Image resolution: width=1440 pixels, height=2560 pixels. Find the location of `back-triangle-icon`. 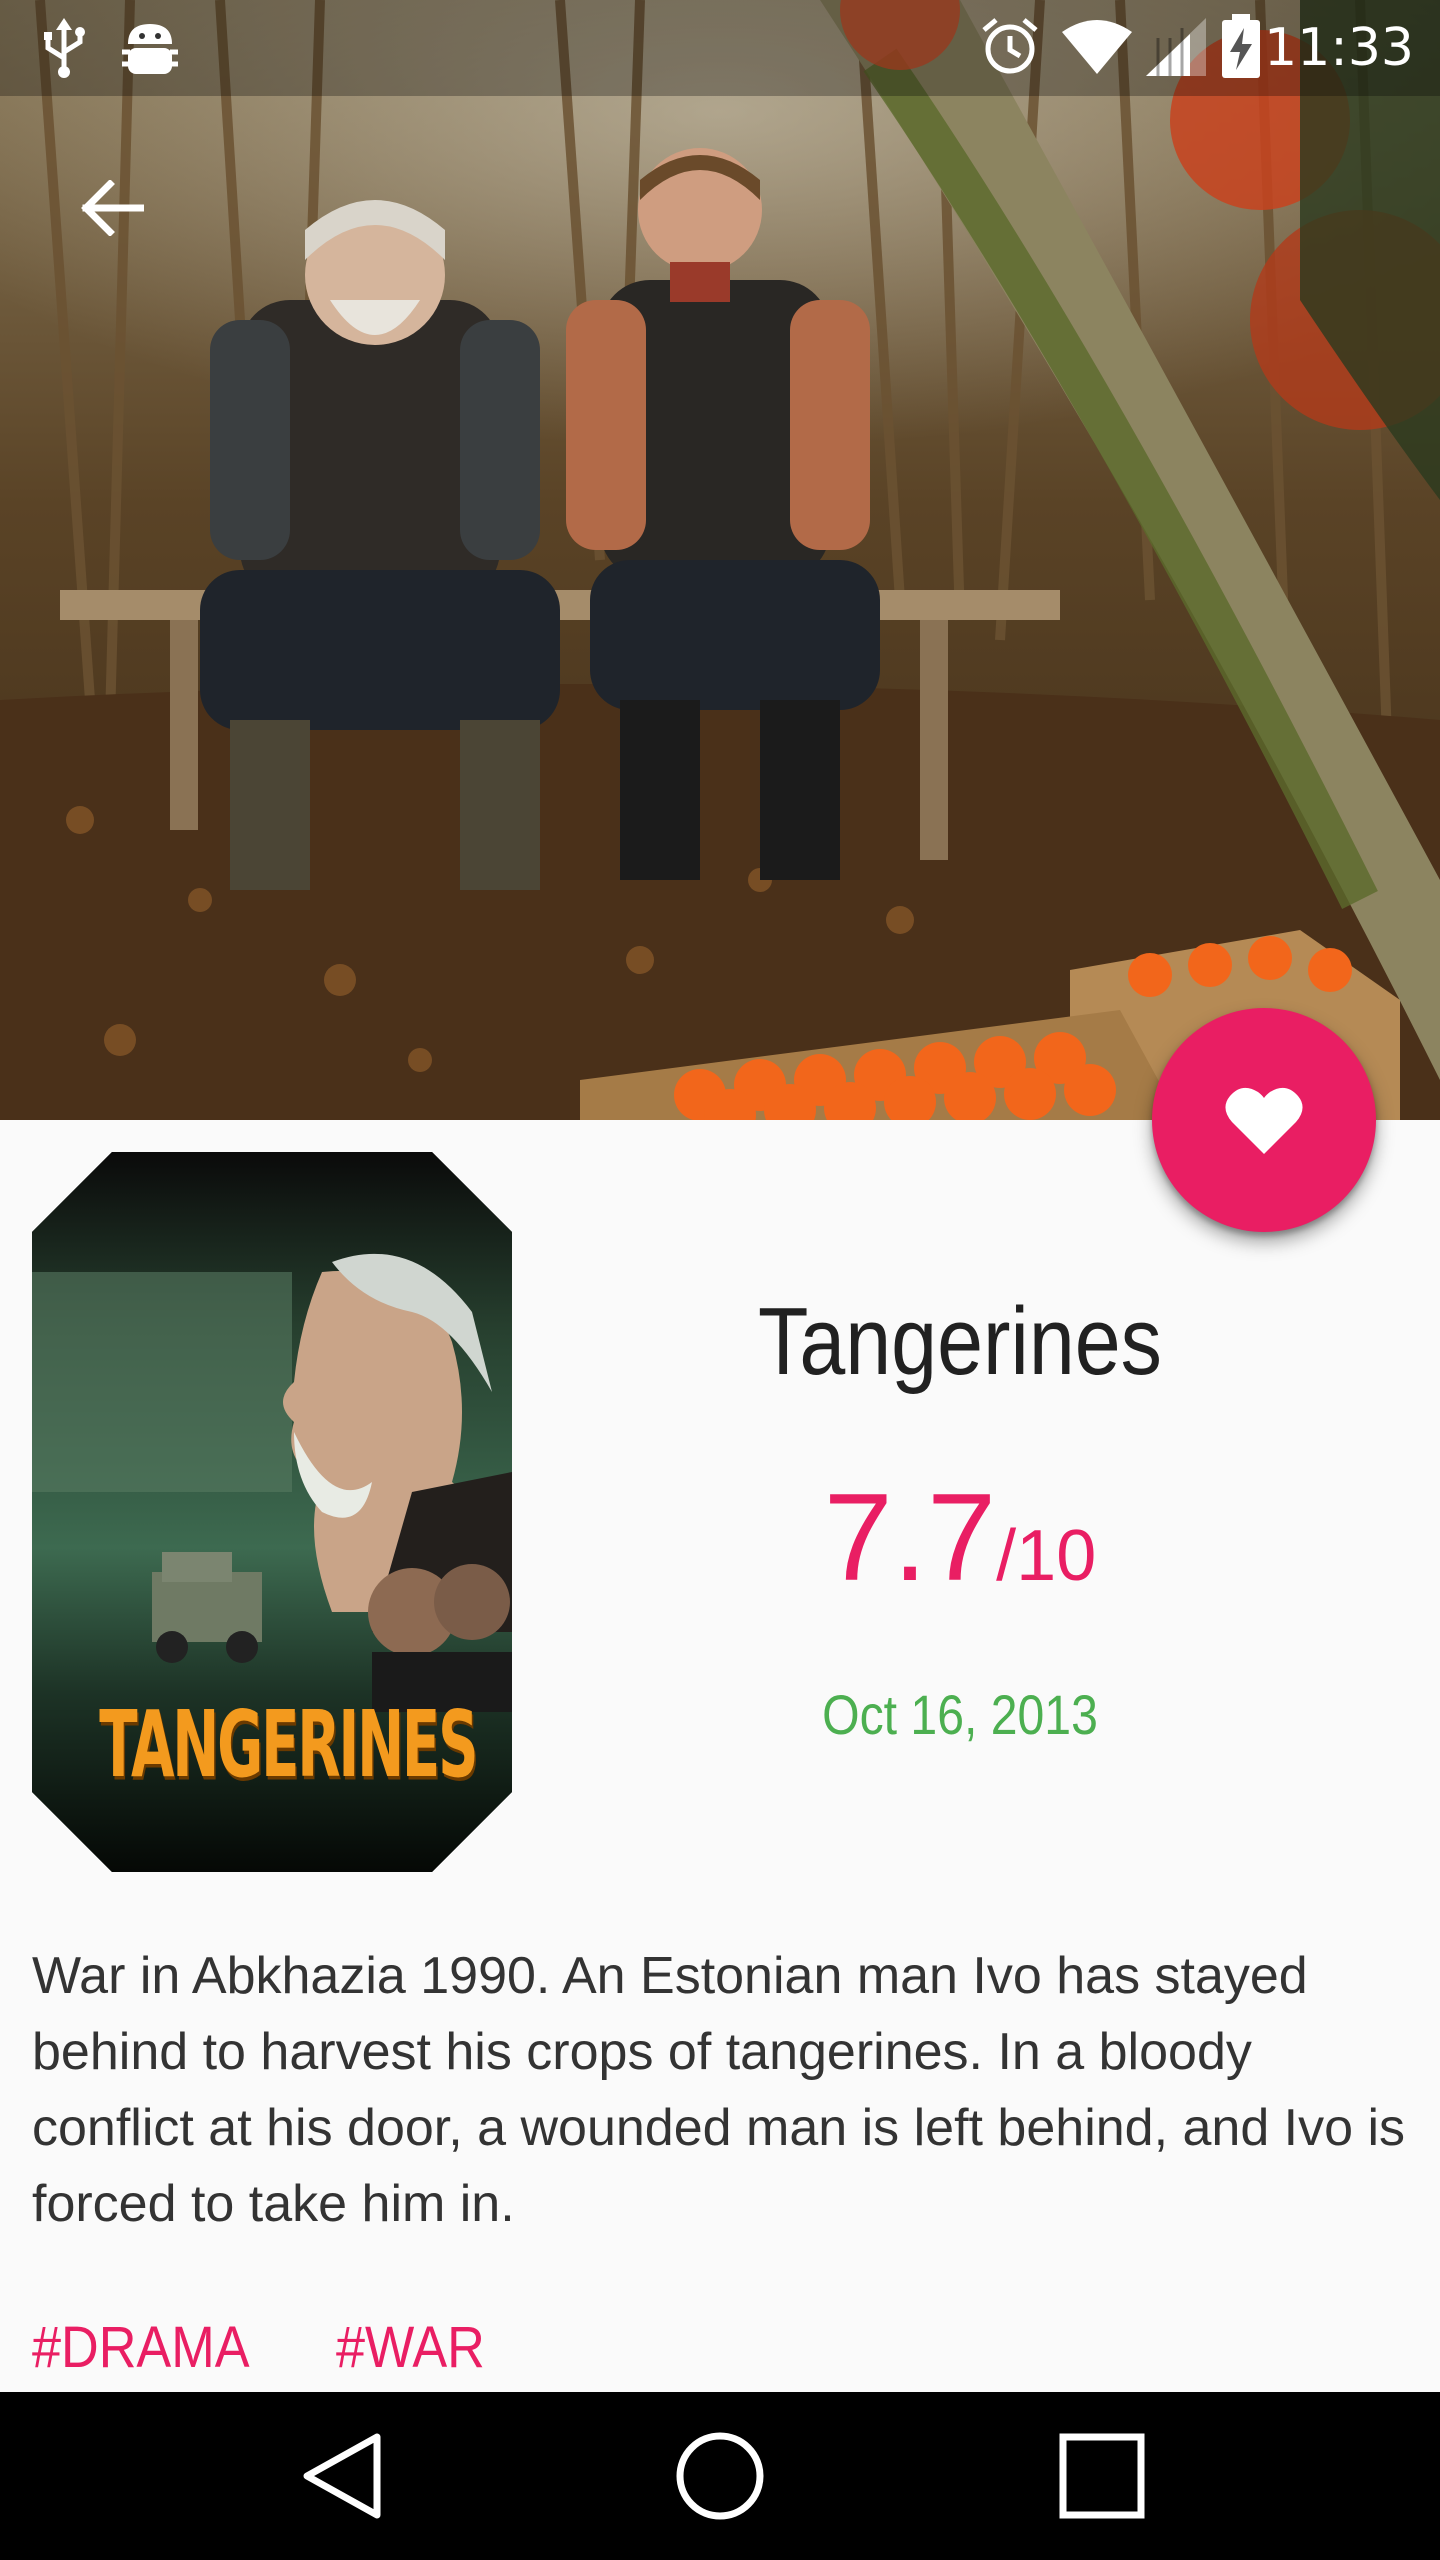

back-triangle-icon is located at coordinates (342, 2476).